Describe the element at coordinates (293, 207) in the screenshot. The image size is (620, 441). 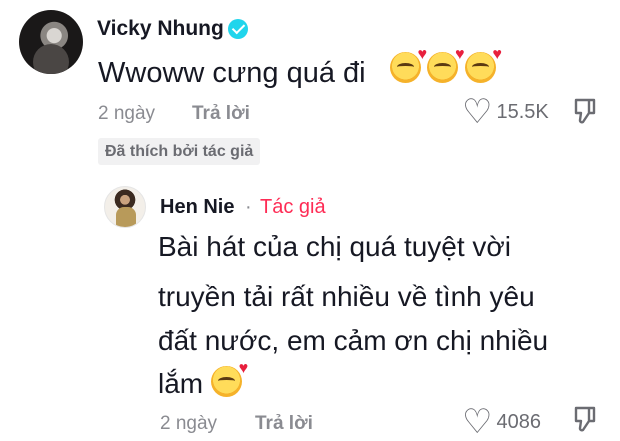
I see `author-tag: Tác giả` at that location.